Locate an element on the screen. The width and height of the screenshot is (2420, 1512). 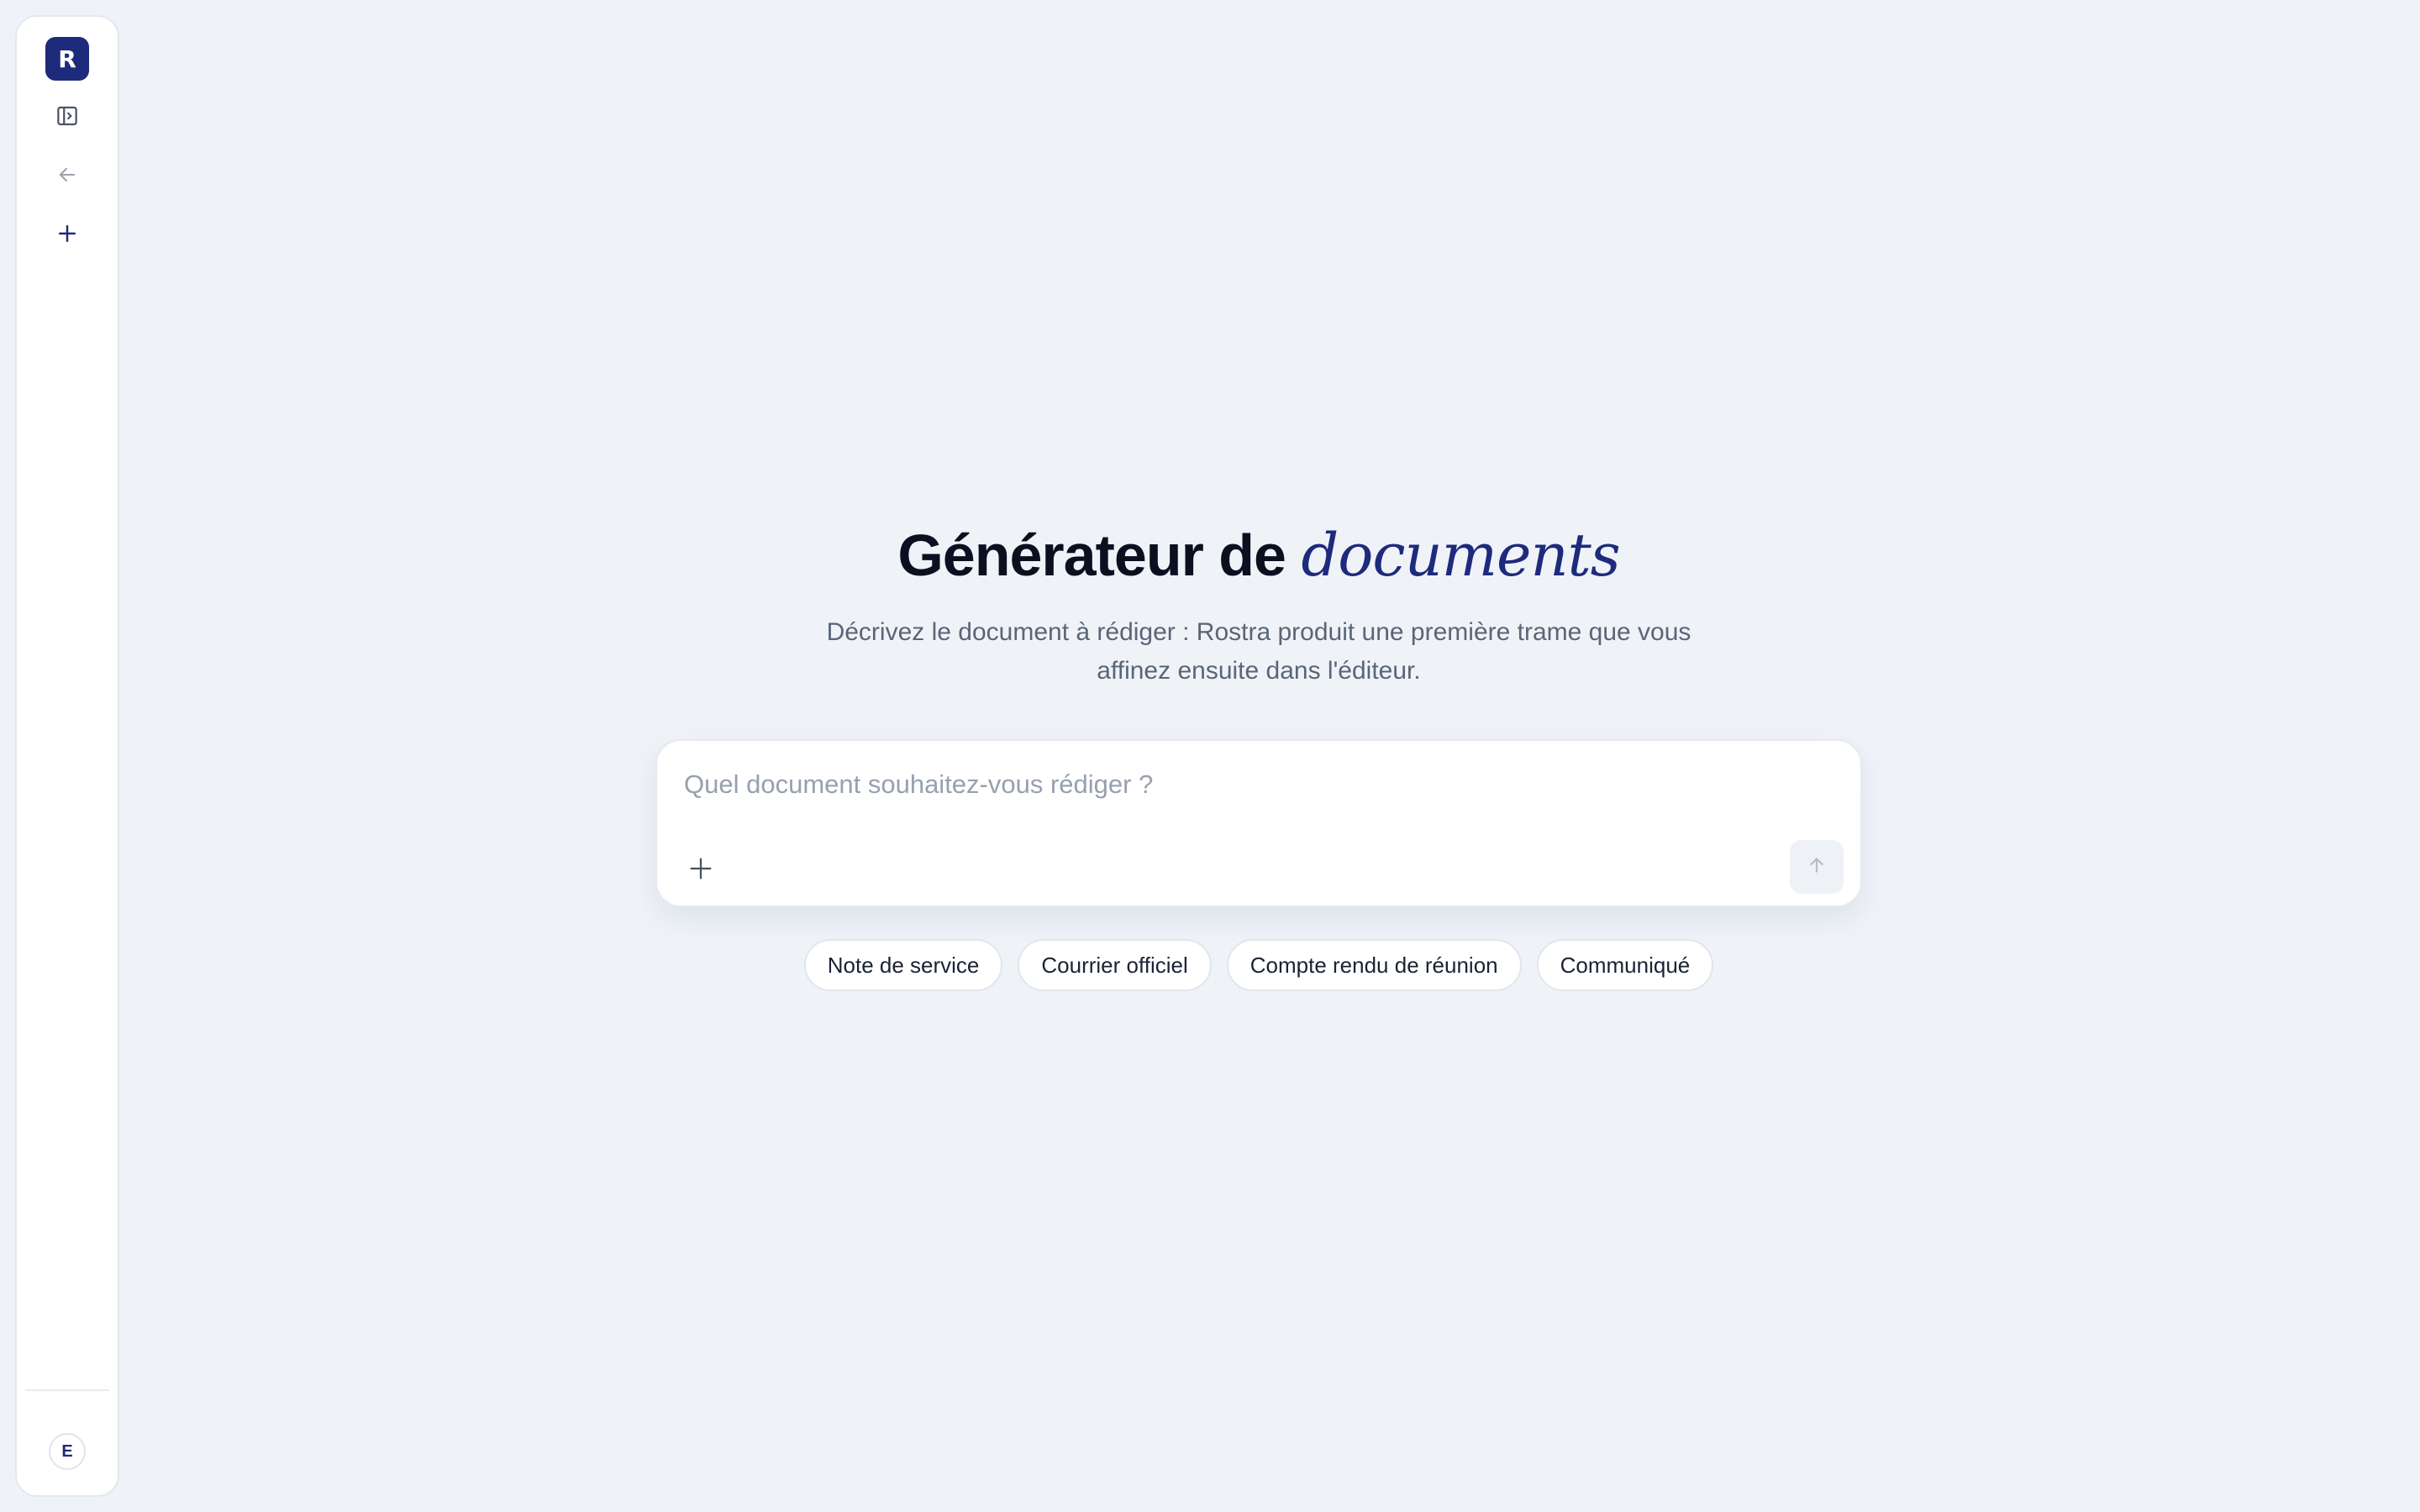
back-button is located at coordinates (67, 175).